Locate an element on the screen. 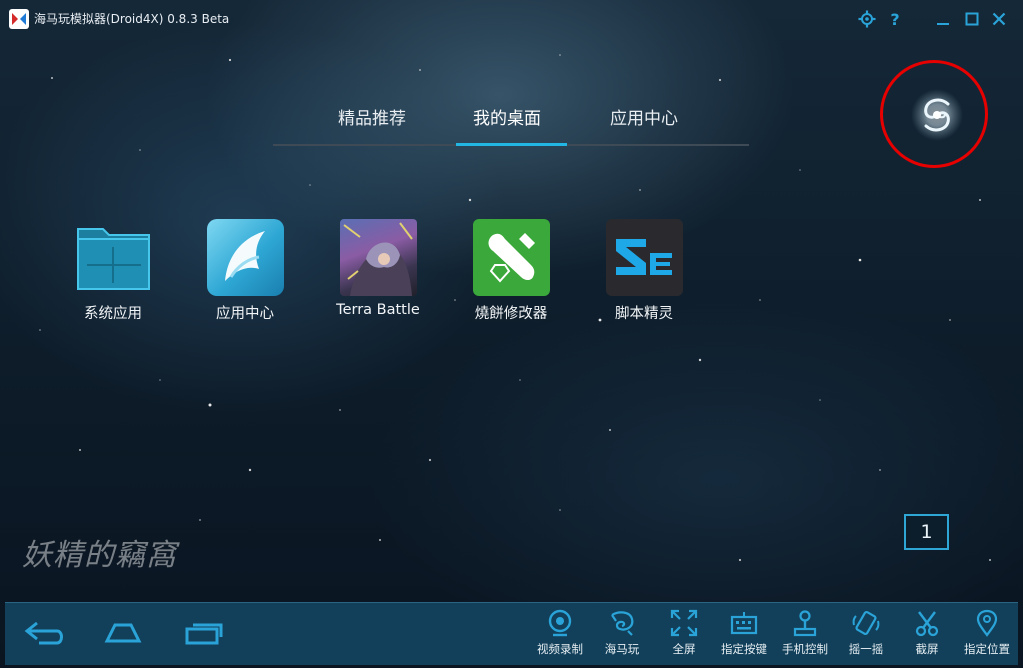 The height and width of the screenshot is (668, 1023). recent-apps-icon is located at coordinates (203, 633).